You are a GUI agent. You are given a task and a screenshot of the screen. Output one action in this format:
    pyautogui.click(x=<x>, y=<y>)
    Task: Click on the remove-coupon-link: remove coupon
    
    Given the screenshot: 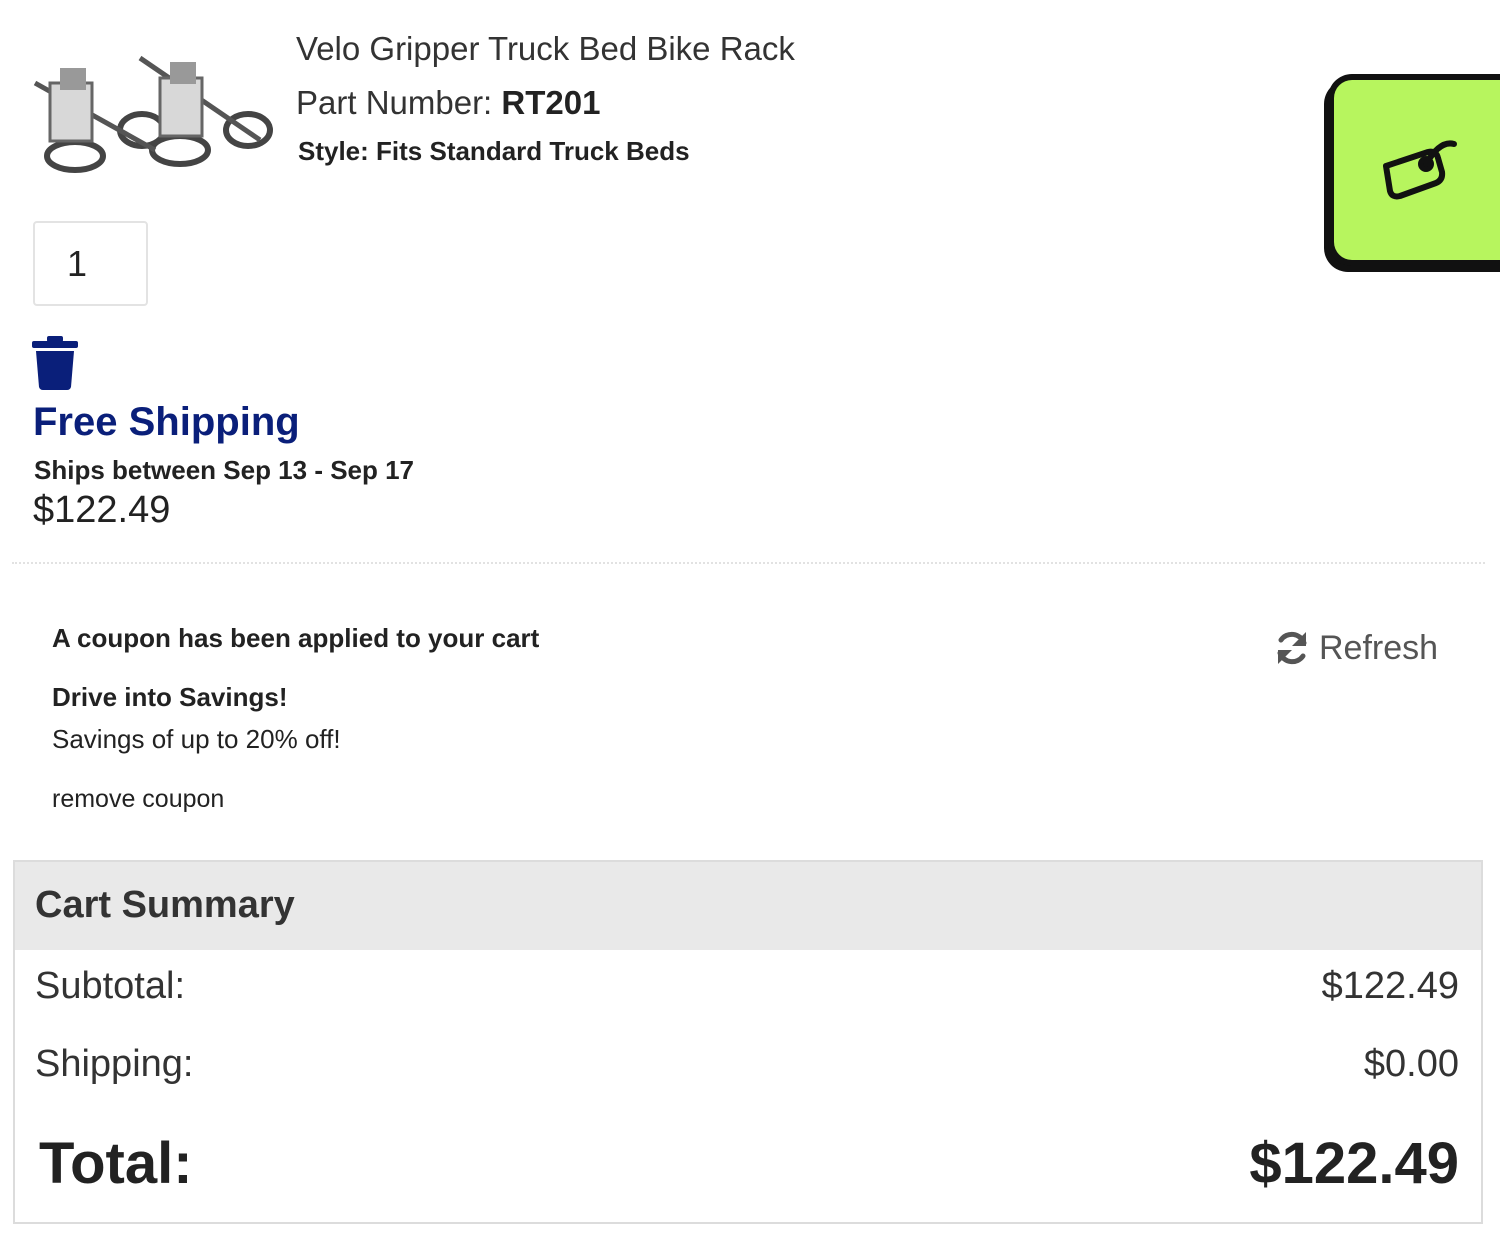 What is the action you would take?
    pyautogui.click(x=138, y=799)
    